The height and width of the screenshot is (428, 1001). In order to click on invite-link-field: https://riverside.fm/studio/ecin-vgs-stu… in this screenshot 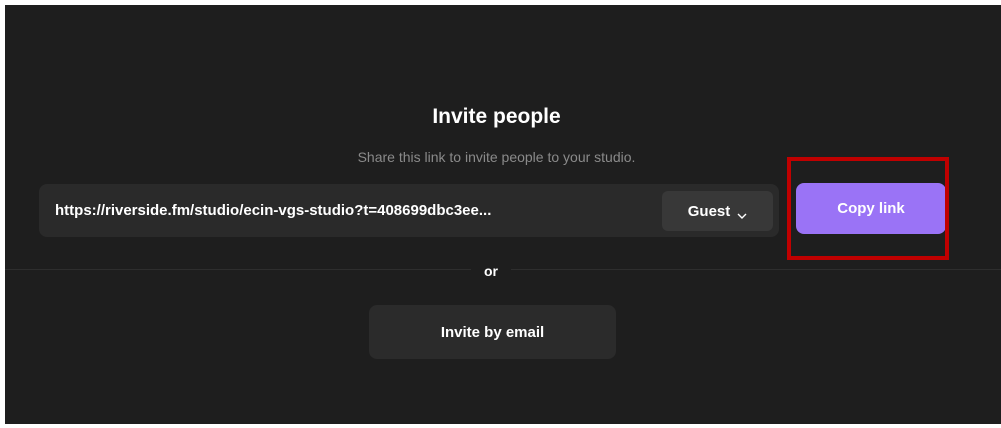, I will do `click(409, 210)`.